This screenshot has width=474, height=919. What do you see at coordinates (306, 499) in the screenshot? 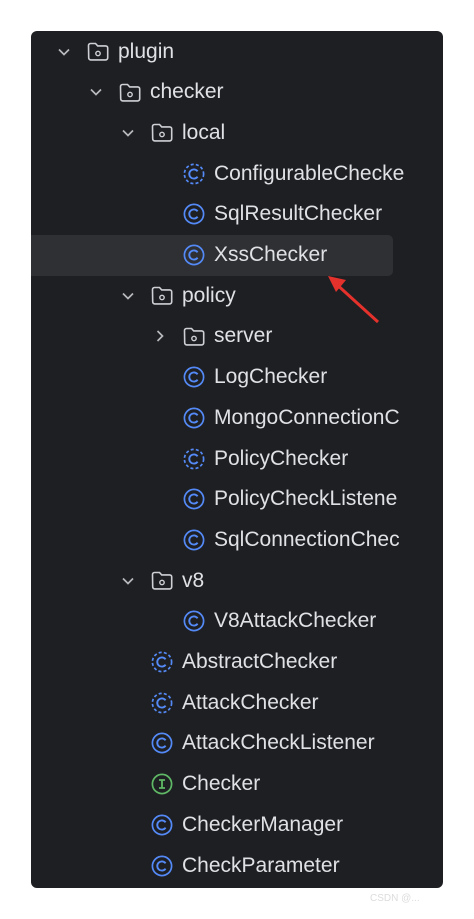
I see `tree-item-label: PolicyCheckListene` at bounding box center [306, 499].